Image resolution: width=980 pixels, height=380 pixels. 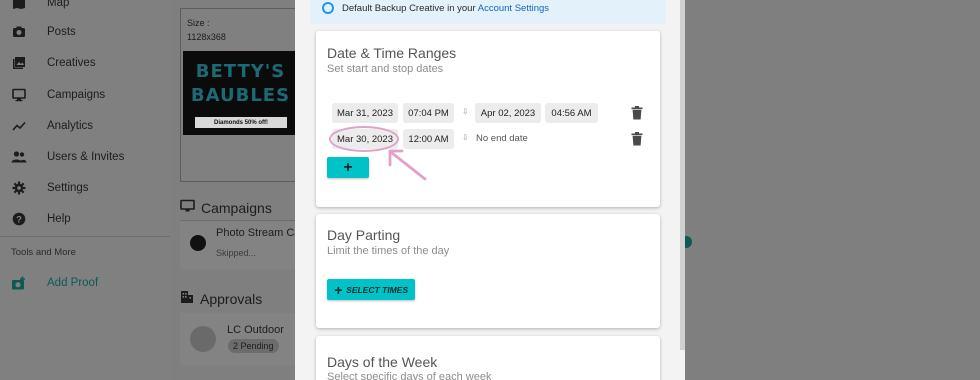 I want to click on preview-size: Size : 1128x368, so click(x=206, y=30).